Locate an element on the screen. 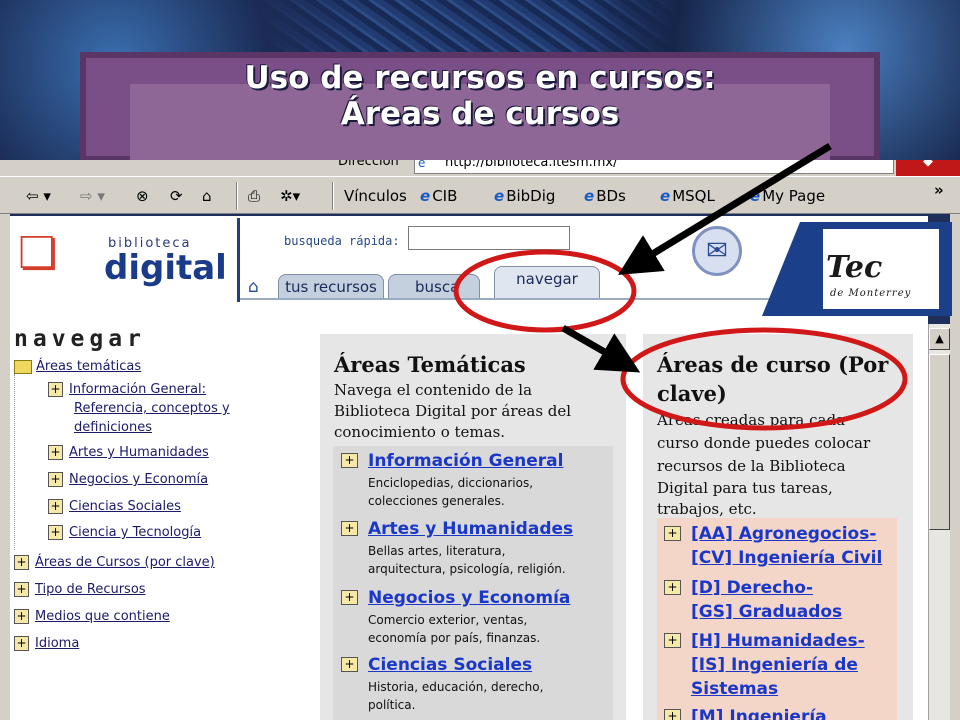 The height and width of the screenshot is (720, 960). link-cib: e CIB is located at coordinates (438, 196).